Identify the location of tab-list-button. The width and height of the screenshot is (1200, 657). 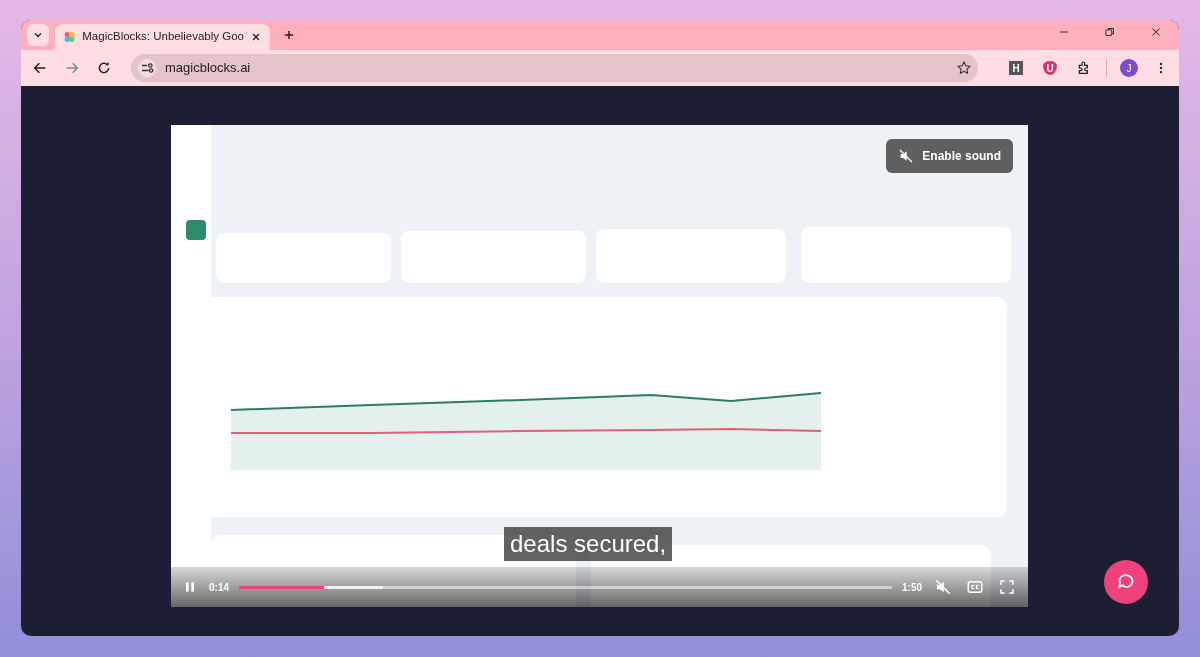
(38, 35).